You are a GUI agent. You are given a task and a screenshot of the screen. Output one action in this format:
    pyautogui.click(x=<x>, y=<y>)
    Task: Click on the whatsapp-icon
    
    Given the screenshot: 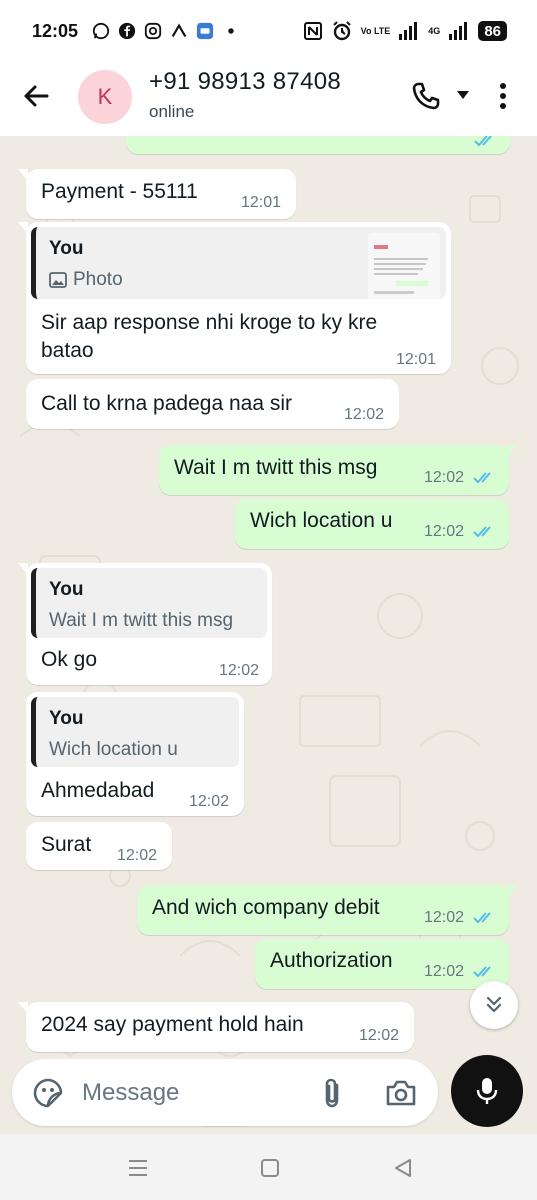 What is the action you would take?
    pyautogui.click(x=101, y=31)
    